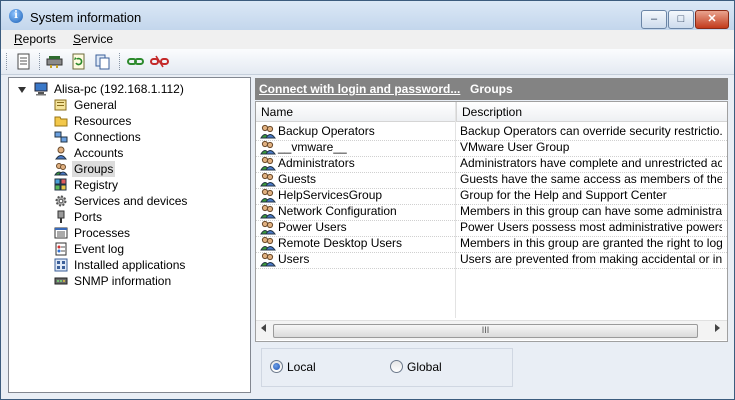  I want to click on tree-item-label: Processes, so click(102, 233).